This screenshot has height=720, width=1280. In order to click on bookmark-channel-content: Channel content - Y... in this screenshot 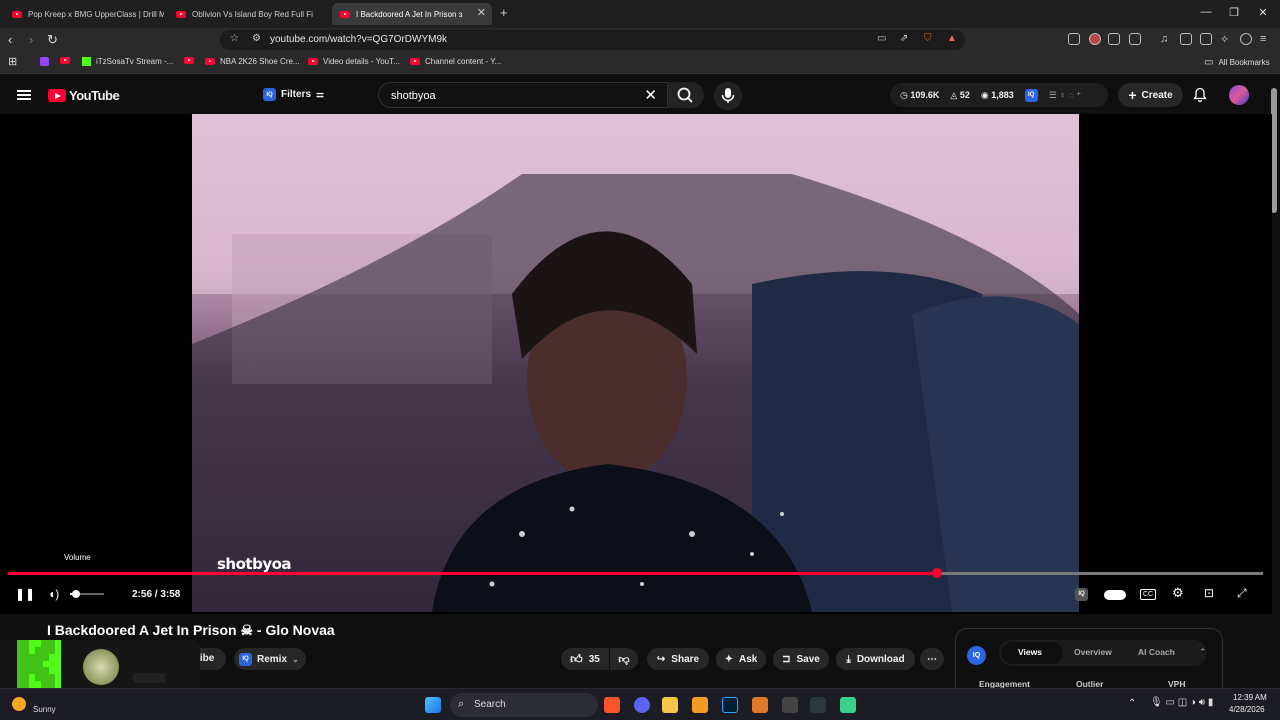, I will do `click(455, 61)`.